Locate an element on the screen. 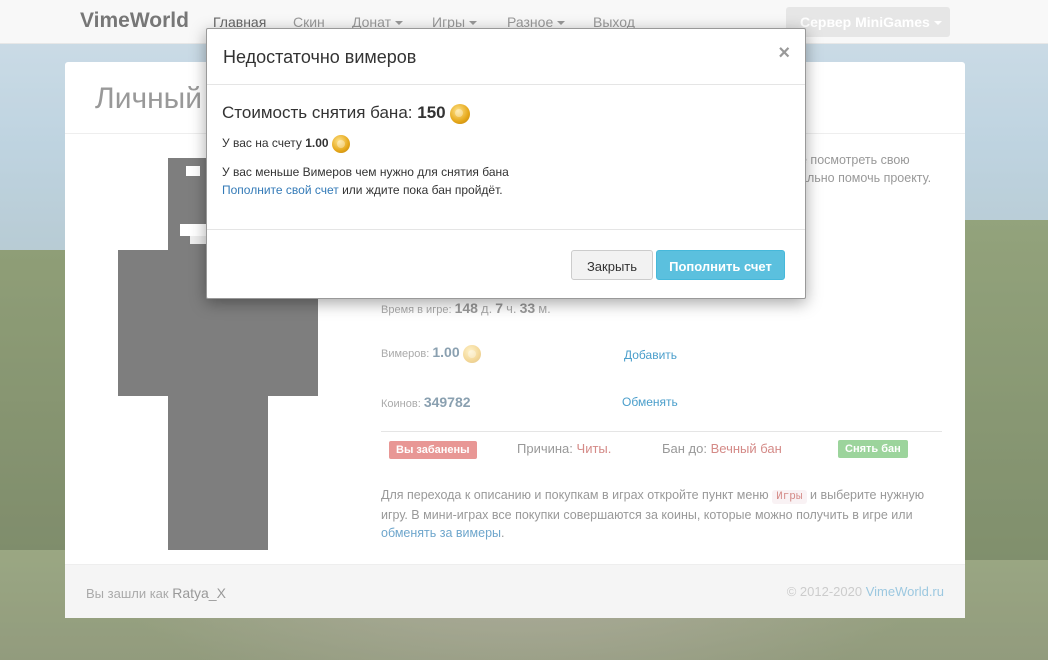  topup-account-link: Пополните свой счет is located at coordinates (280, 190).